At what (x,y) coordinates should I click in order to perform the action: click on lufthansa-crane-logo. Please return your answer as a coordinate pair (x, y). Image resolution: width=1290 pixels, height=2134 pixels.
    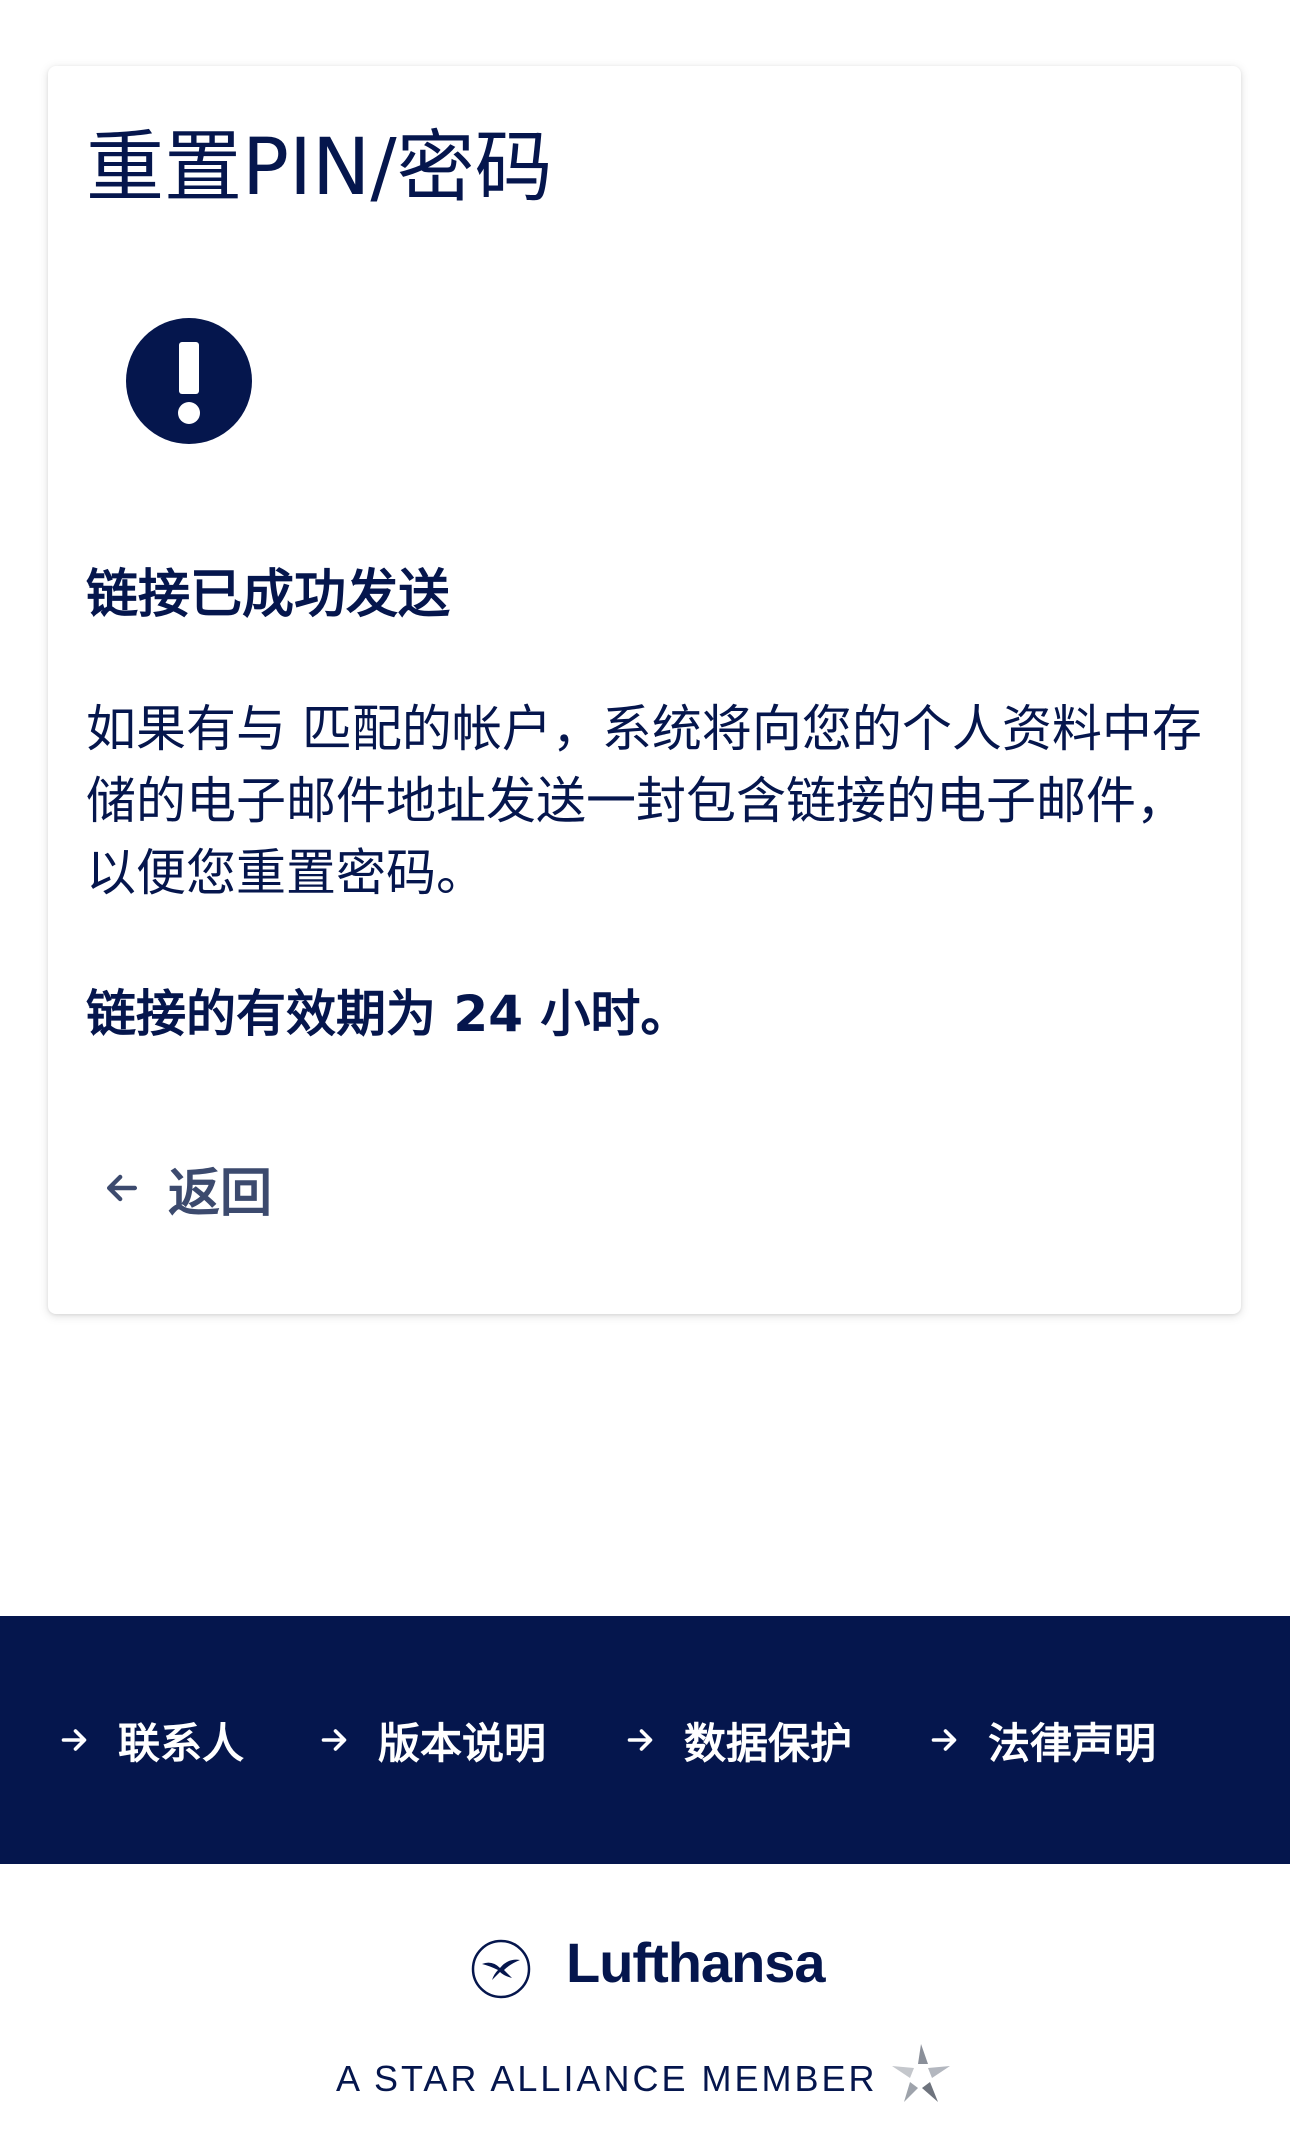
    Looking at the image, I should click on (501, 1969).